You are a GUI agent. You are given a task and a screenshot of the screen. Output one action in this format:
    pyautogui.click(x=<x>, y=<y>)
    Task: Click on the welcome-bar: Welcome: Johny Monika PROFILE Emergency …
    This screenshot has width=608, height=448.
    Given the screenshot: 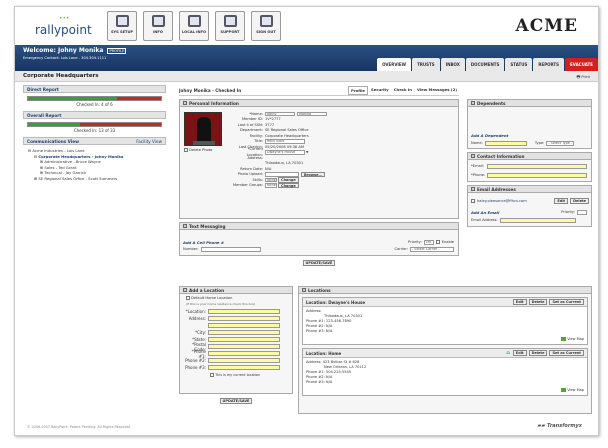 What is the action you would take?
    pyautogui.click(x=306, y=58)
    